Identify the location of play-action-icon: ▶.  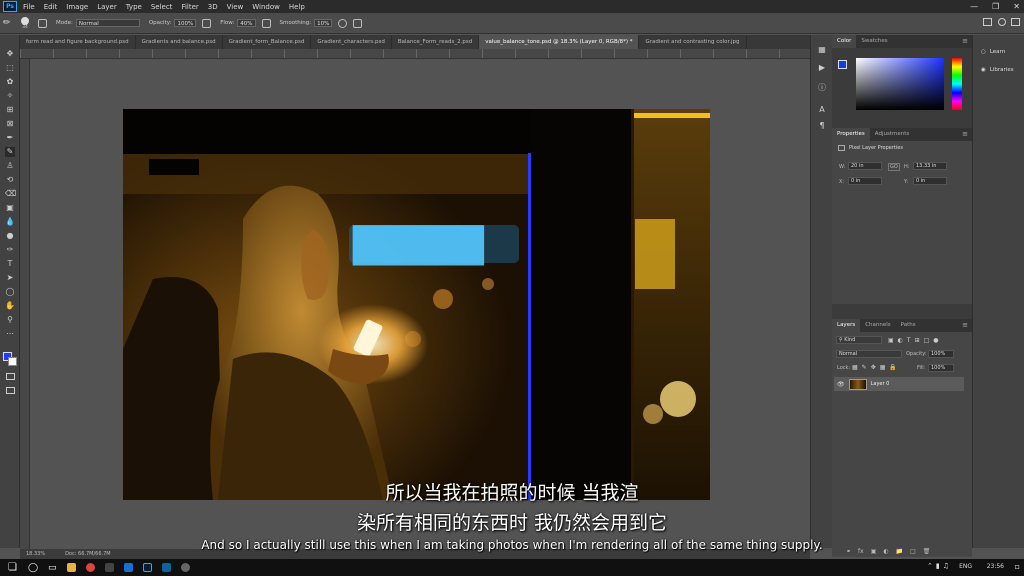
(822, 68).